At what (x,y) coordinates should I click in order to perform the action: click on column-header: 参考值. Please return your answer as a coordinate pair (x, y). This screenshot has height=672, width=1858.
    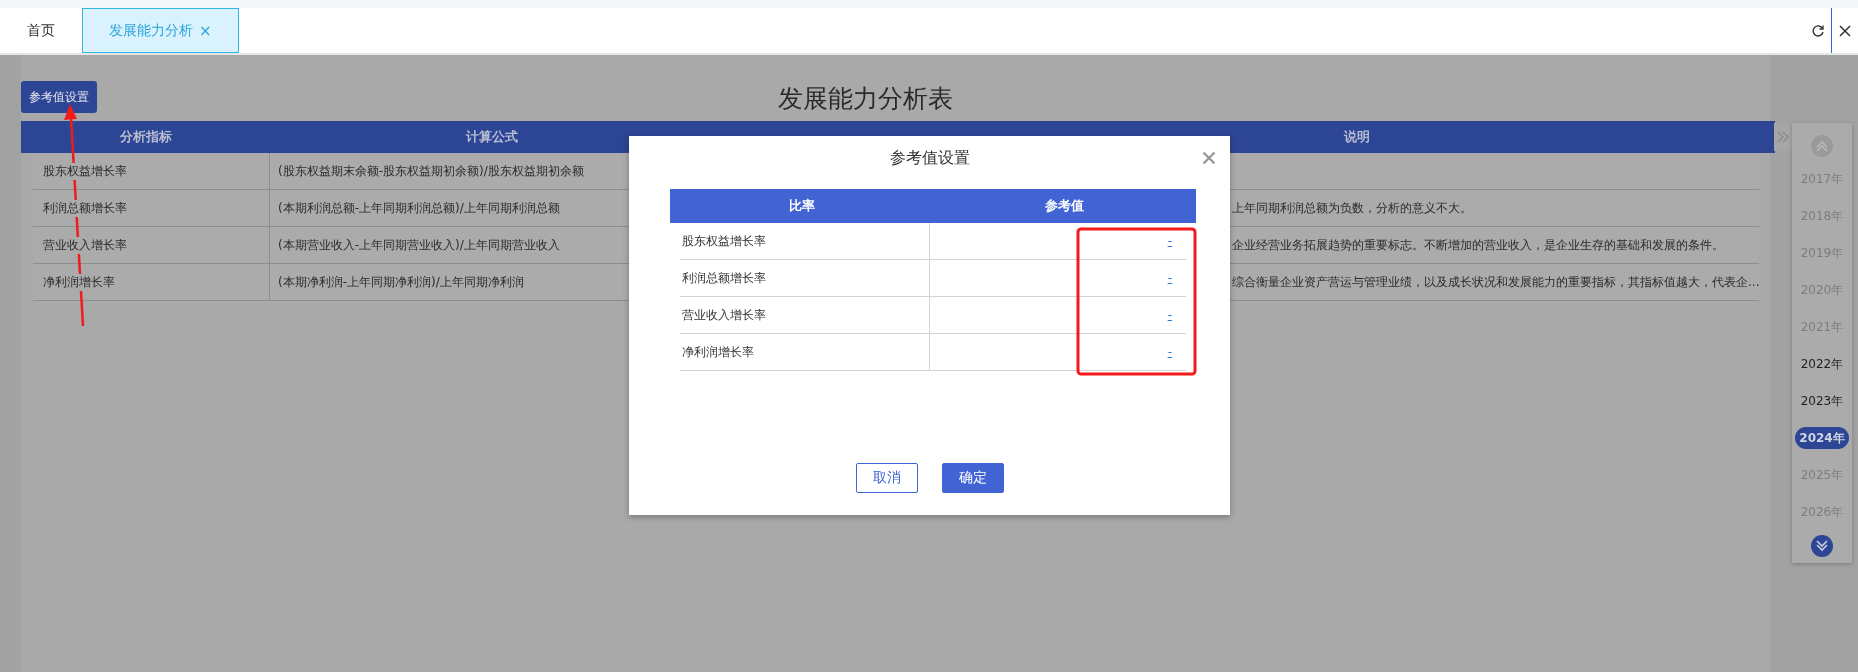
    Looking at the image, I should click on (1064, 206).